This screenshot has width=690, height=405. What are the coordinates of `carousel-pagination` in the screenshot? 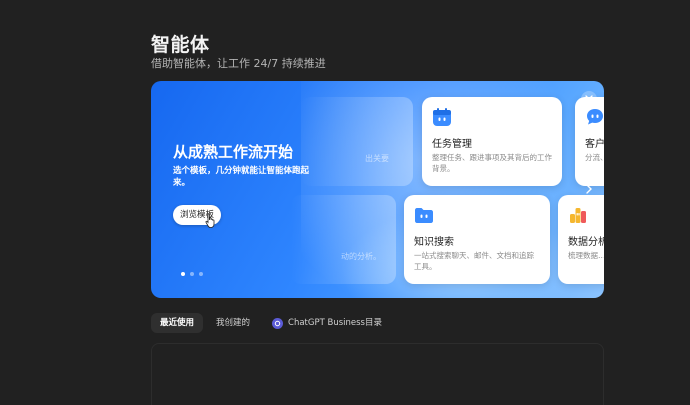 It's located at (192, 274).